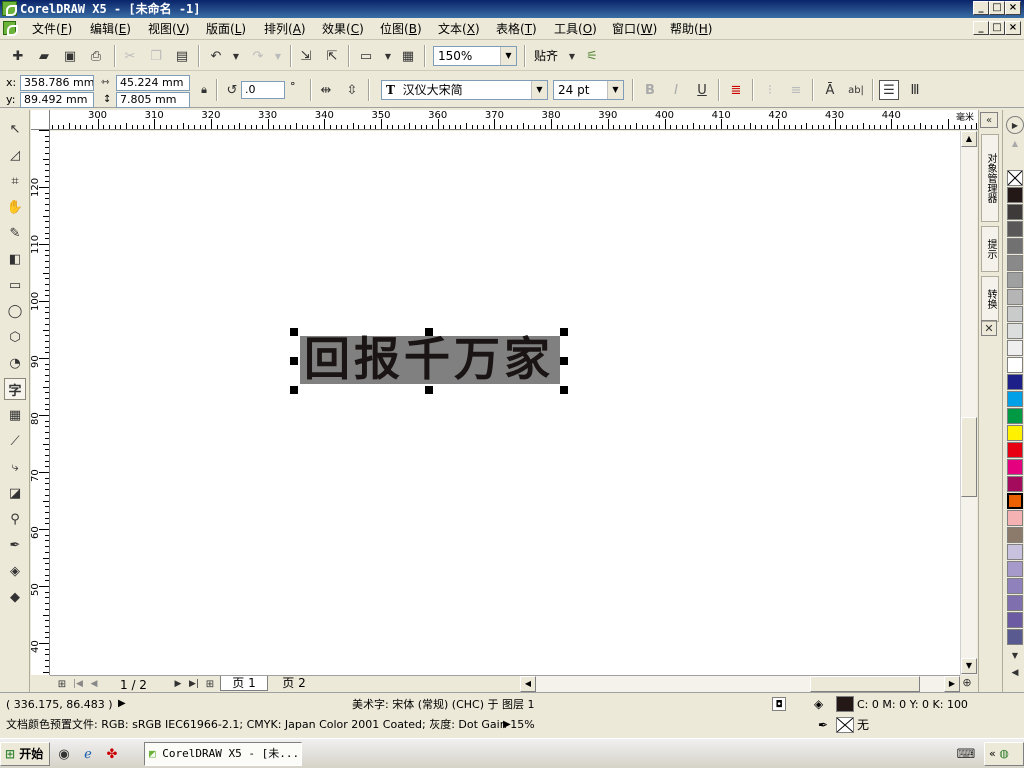 The height and width of the screenshot is (768, 1024). I want to click on open-folder-icon: ▰, so click(44, 56).